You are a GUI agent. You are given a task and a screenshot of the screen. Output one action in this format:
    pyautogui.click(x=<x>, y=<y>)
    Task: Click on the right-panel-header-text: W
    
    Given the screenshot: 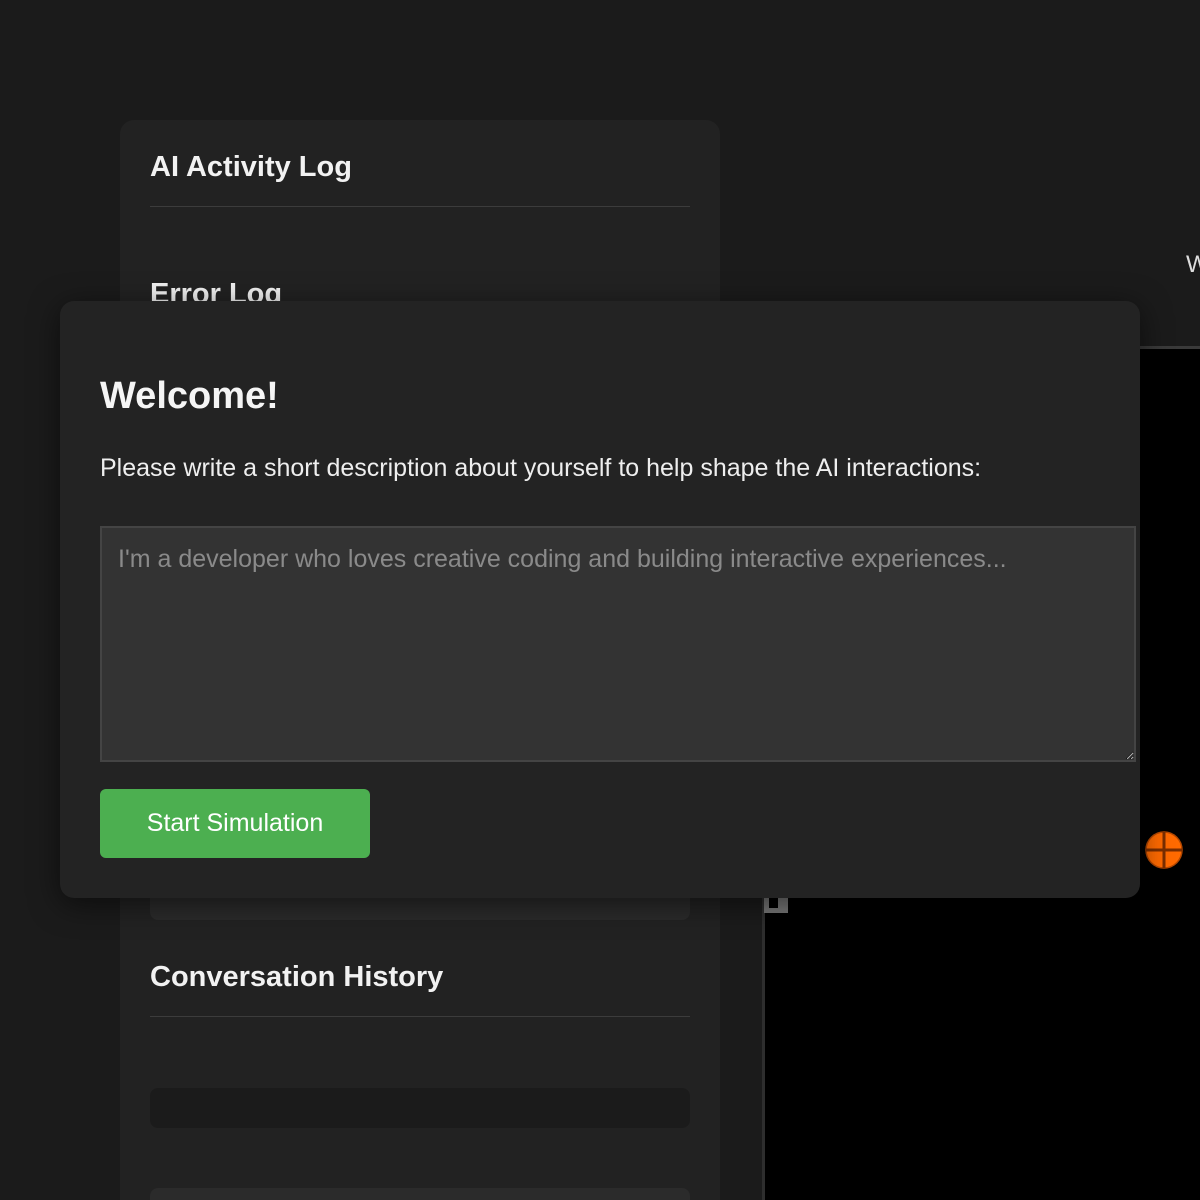 What is the action you would take?
    pyautogui.click(x=1193, y=264)
    